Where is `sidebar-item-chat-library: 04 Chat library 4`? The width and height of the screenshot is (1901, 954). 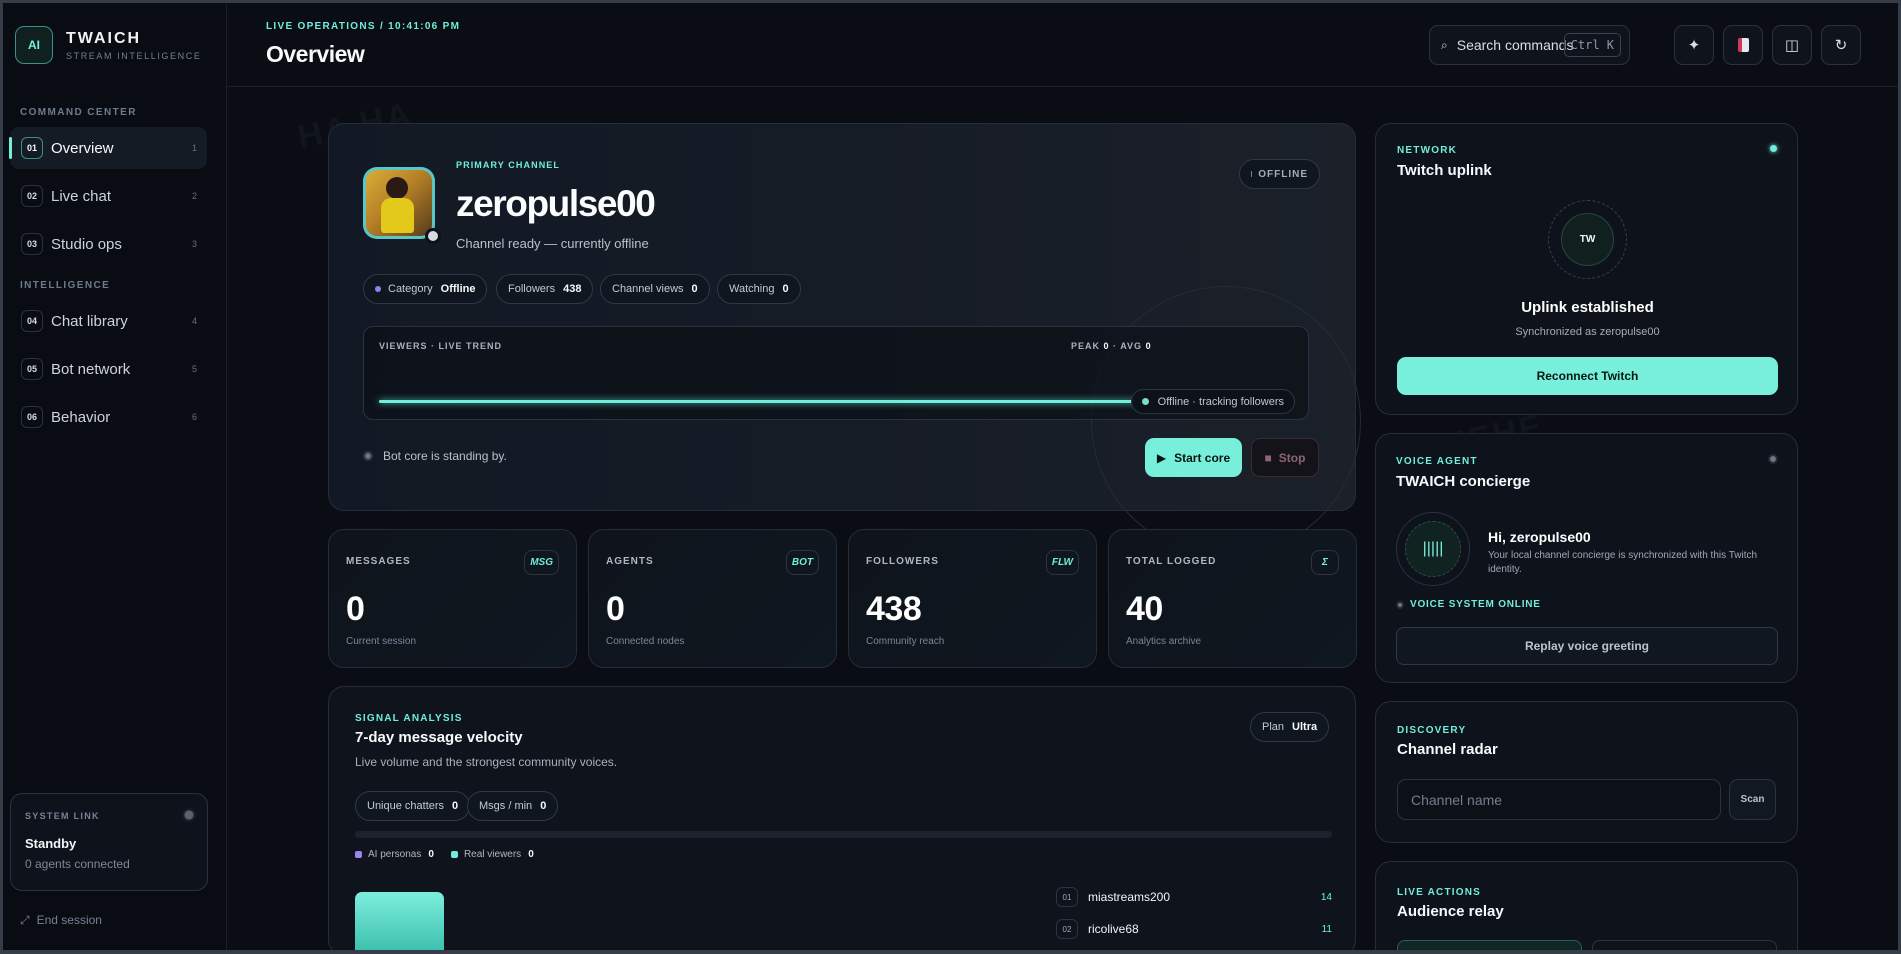 sidebar-item-chat-library: 04 Chat library 4 is located at coordinates (108, 321).